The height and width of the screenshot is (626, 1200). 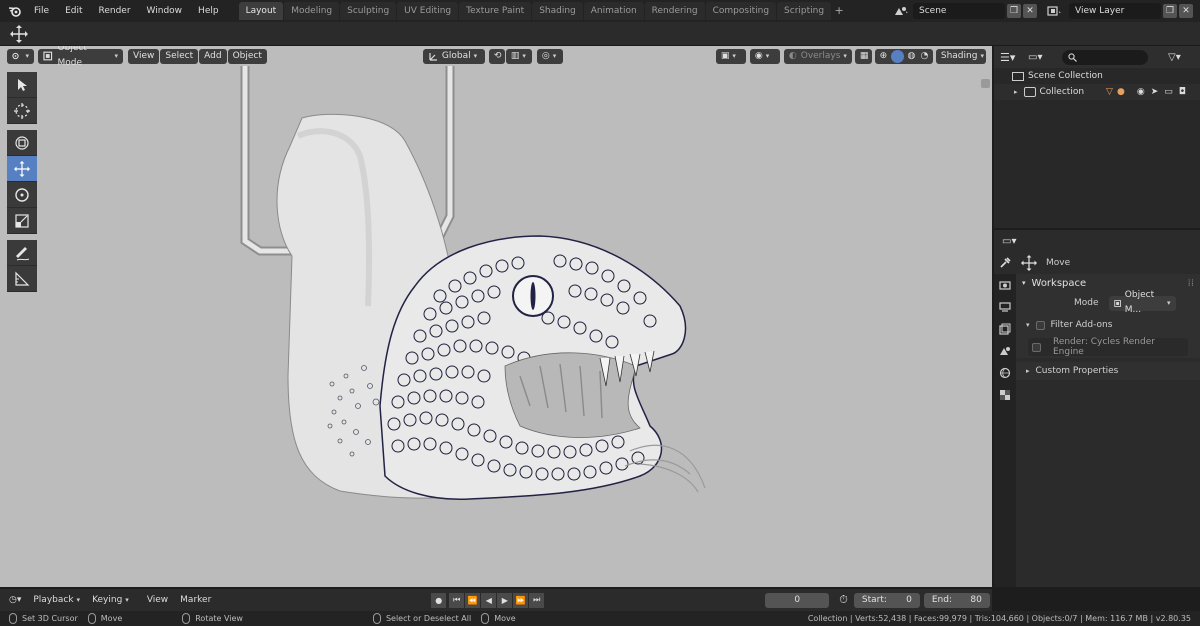 I want to click on collapse-arrow-icon: ▾, so click(x=1024, y=283).